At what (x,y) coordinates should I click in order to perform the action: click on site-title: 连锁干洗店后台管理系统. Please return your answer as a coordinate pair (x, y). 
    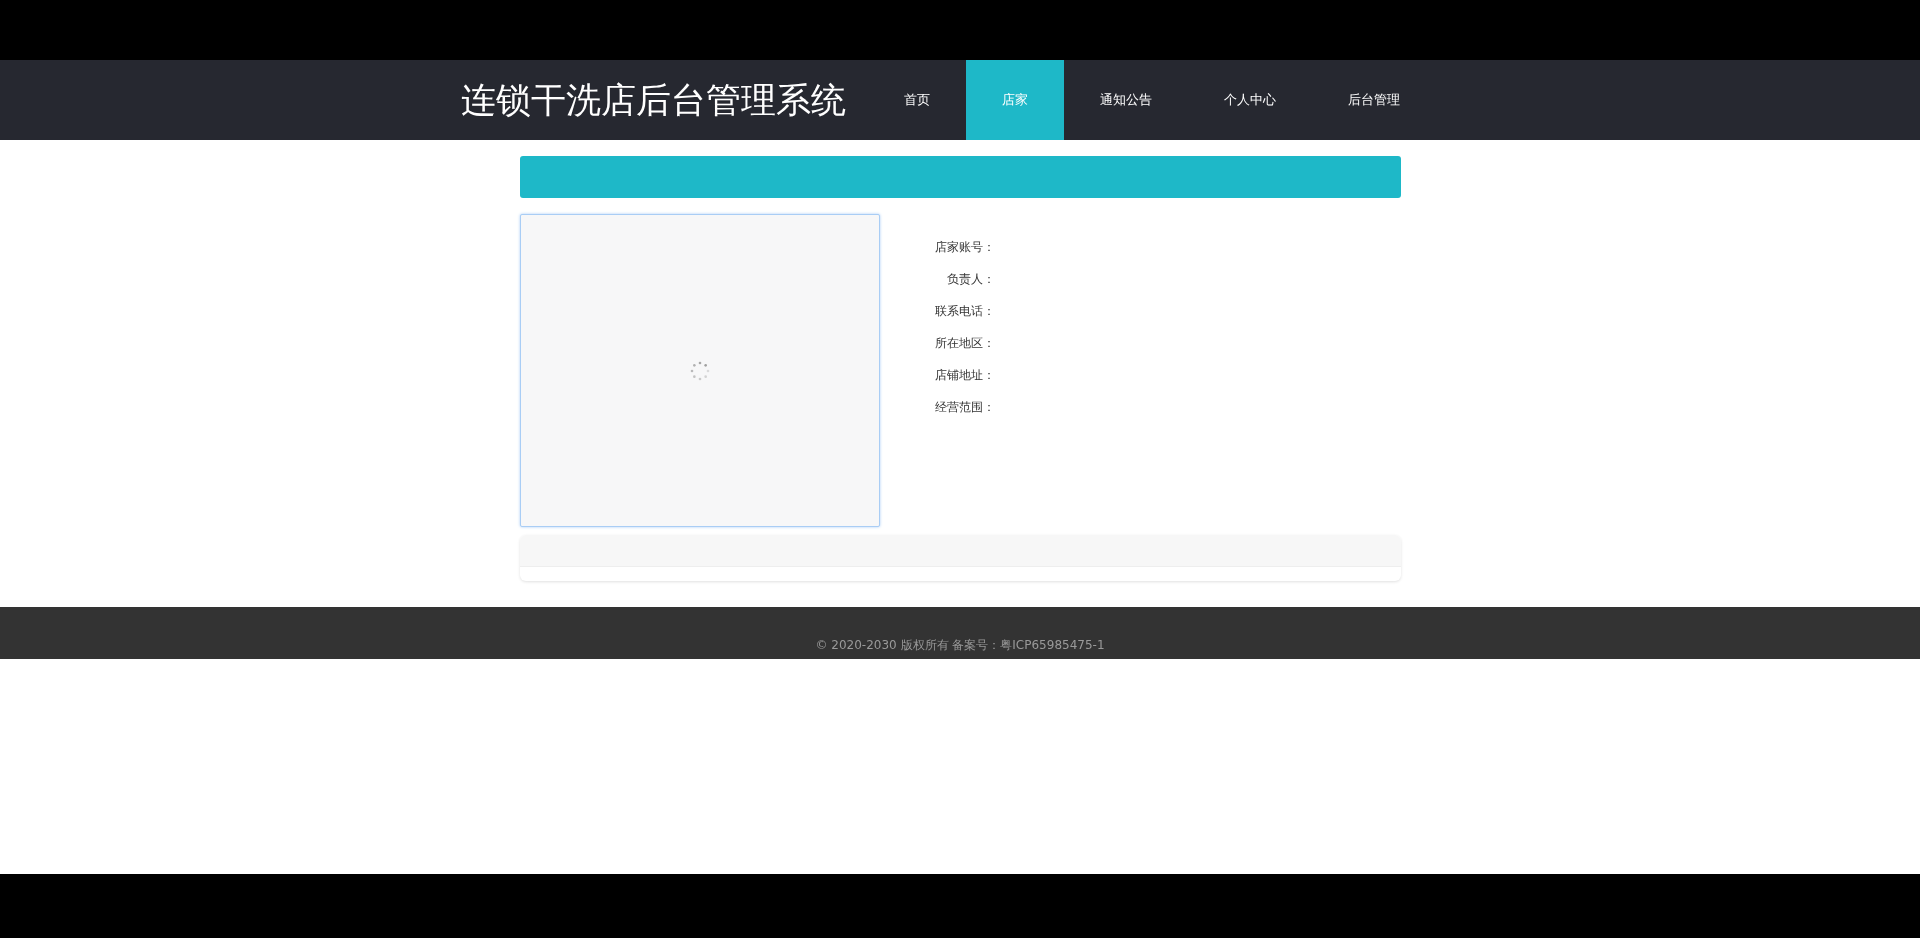
    Looking at the image, I should click on (653, 100).